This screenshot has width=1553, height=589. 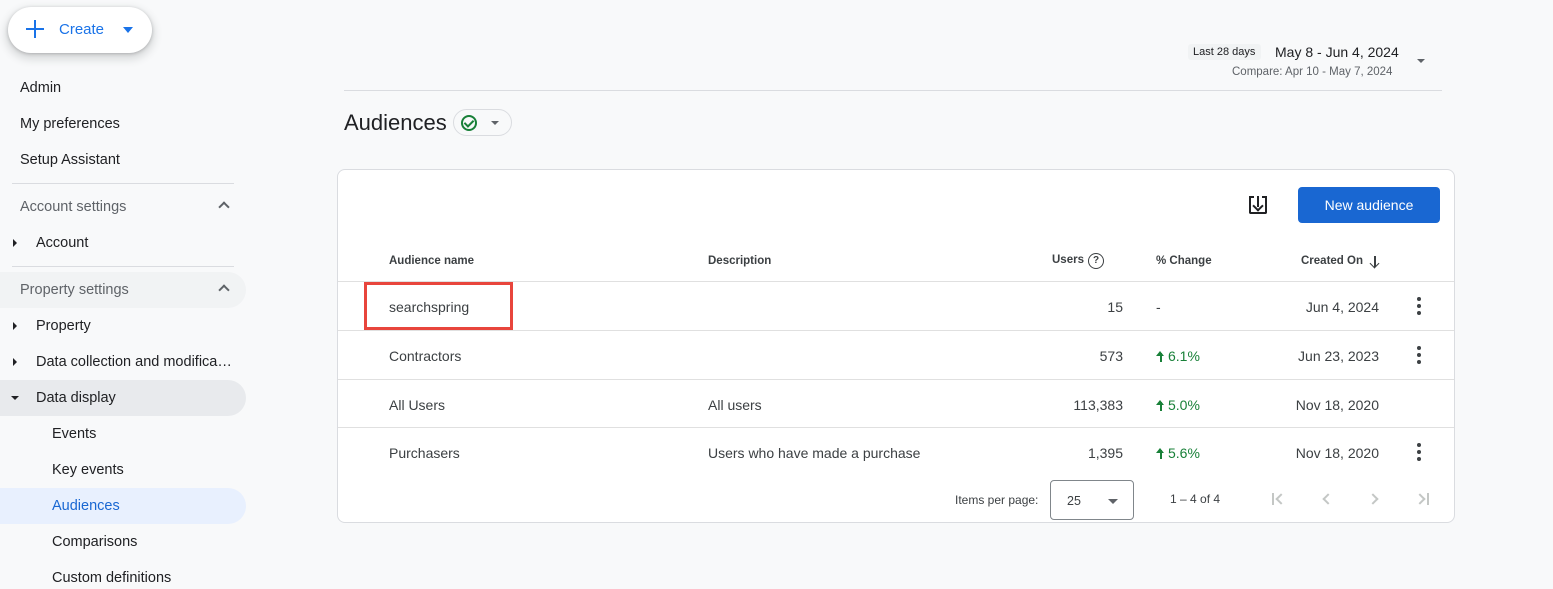 I want to click on nav-property: Property, so click(x=123, y=326).